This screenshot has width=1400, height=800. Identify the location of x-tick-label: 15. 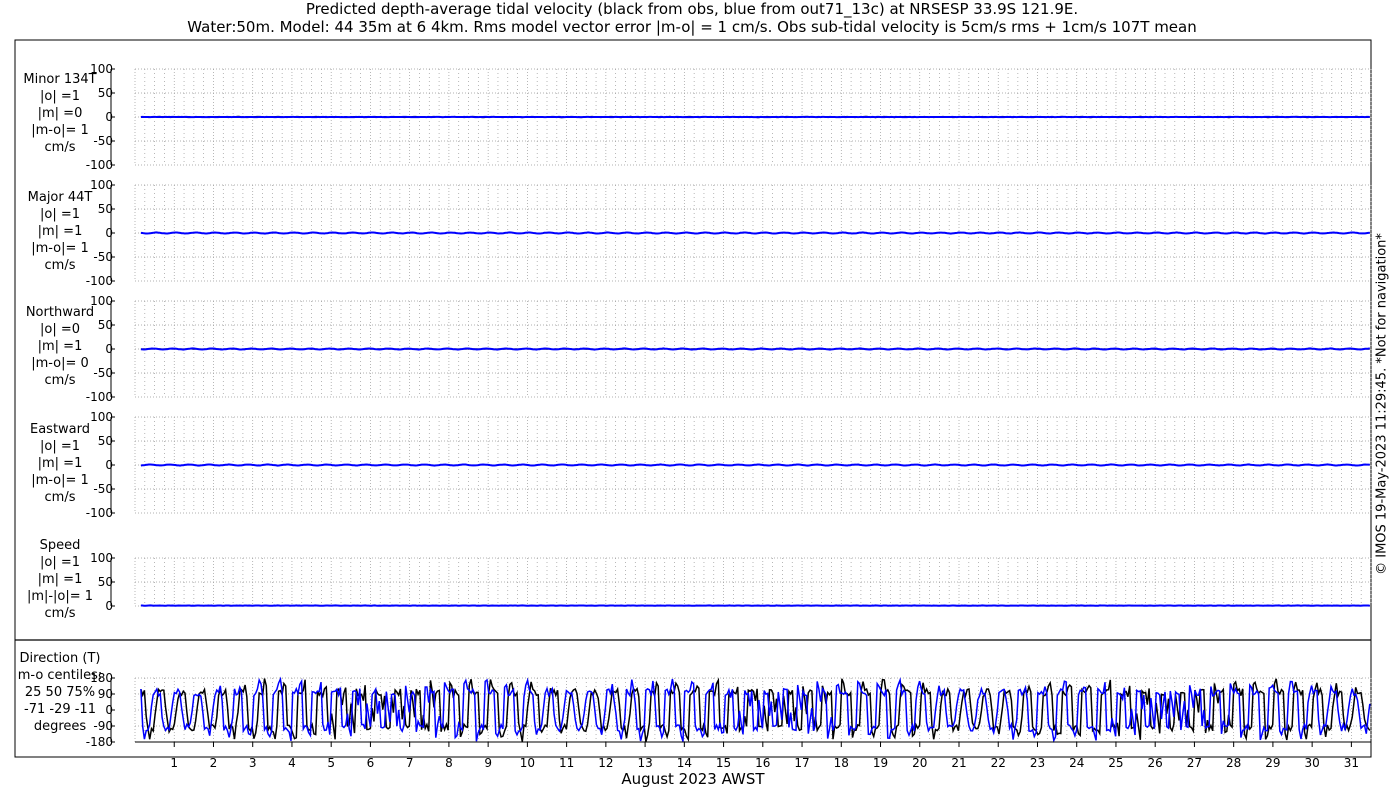
(723, 763).